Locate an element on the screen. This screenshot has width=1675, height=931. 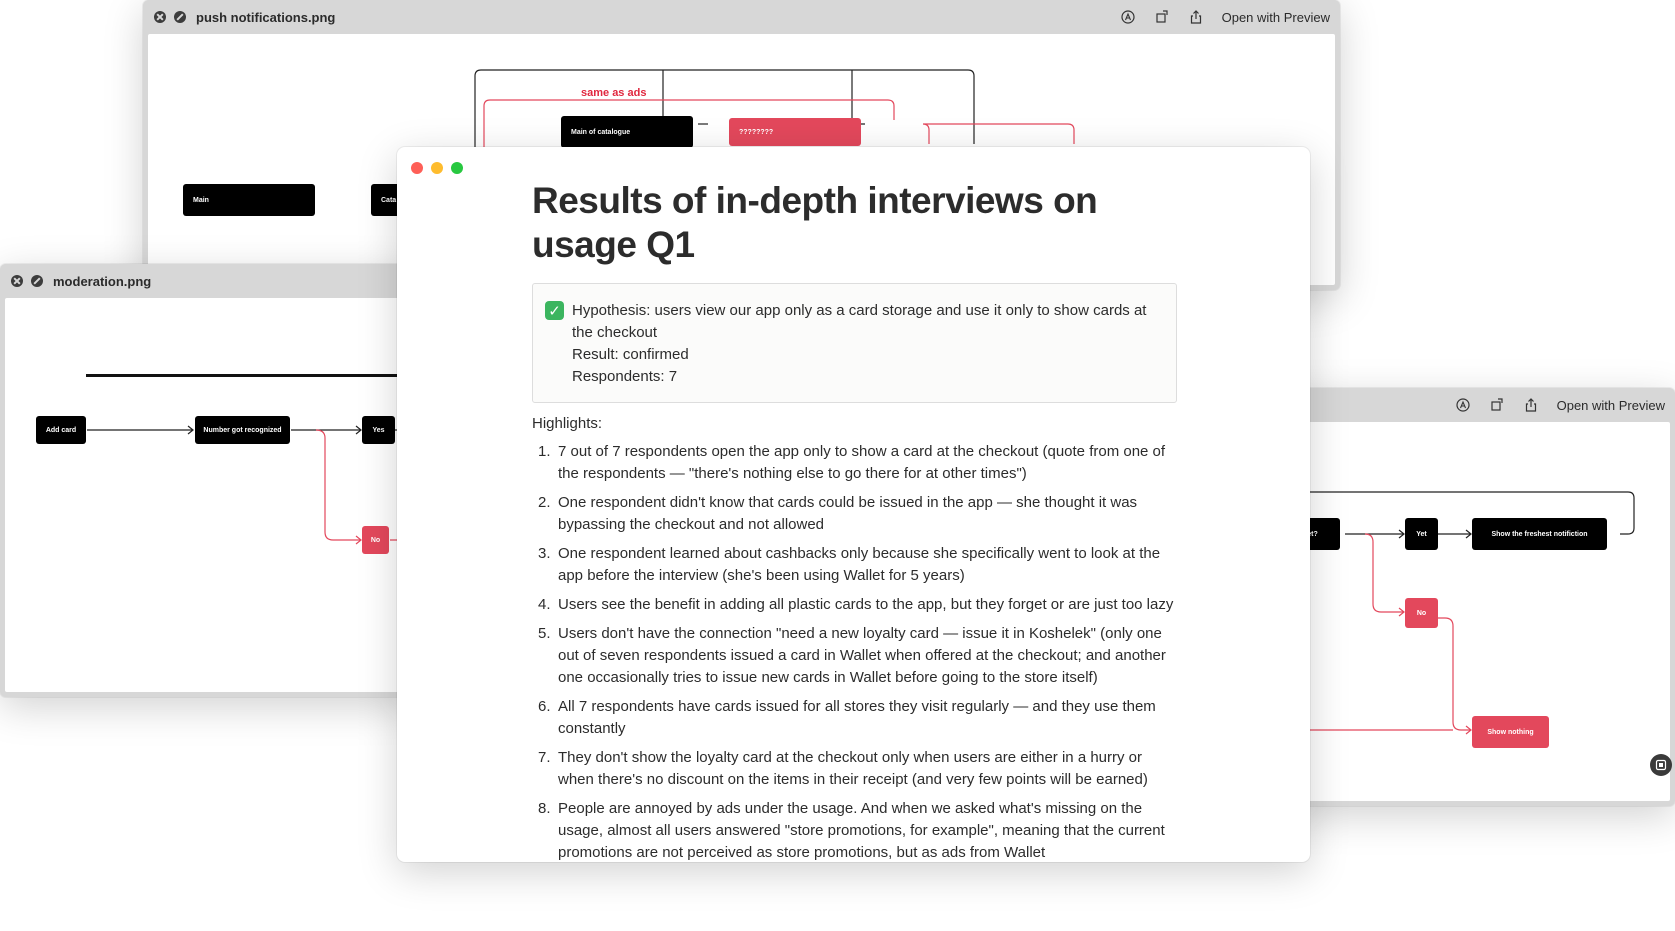
push-window-filename: push notifications.png is located at coordinates (266, 17).